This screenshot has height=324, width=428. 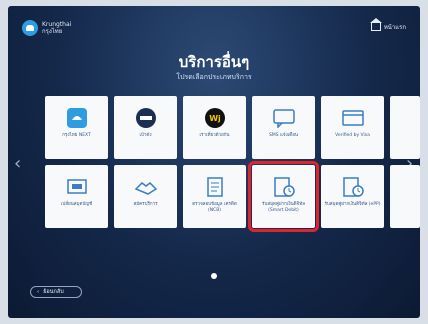 I want to click on tile-ncb: ตรวจสอบข้อมูล เครดิต (NCB), so click(x=214, y=196).